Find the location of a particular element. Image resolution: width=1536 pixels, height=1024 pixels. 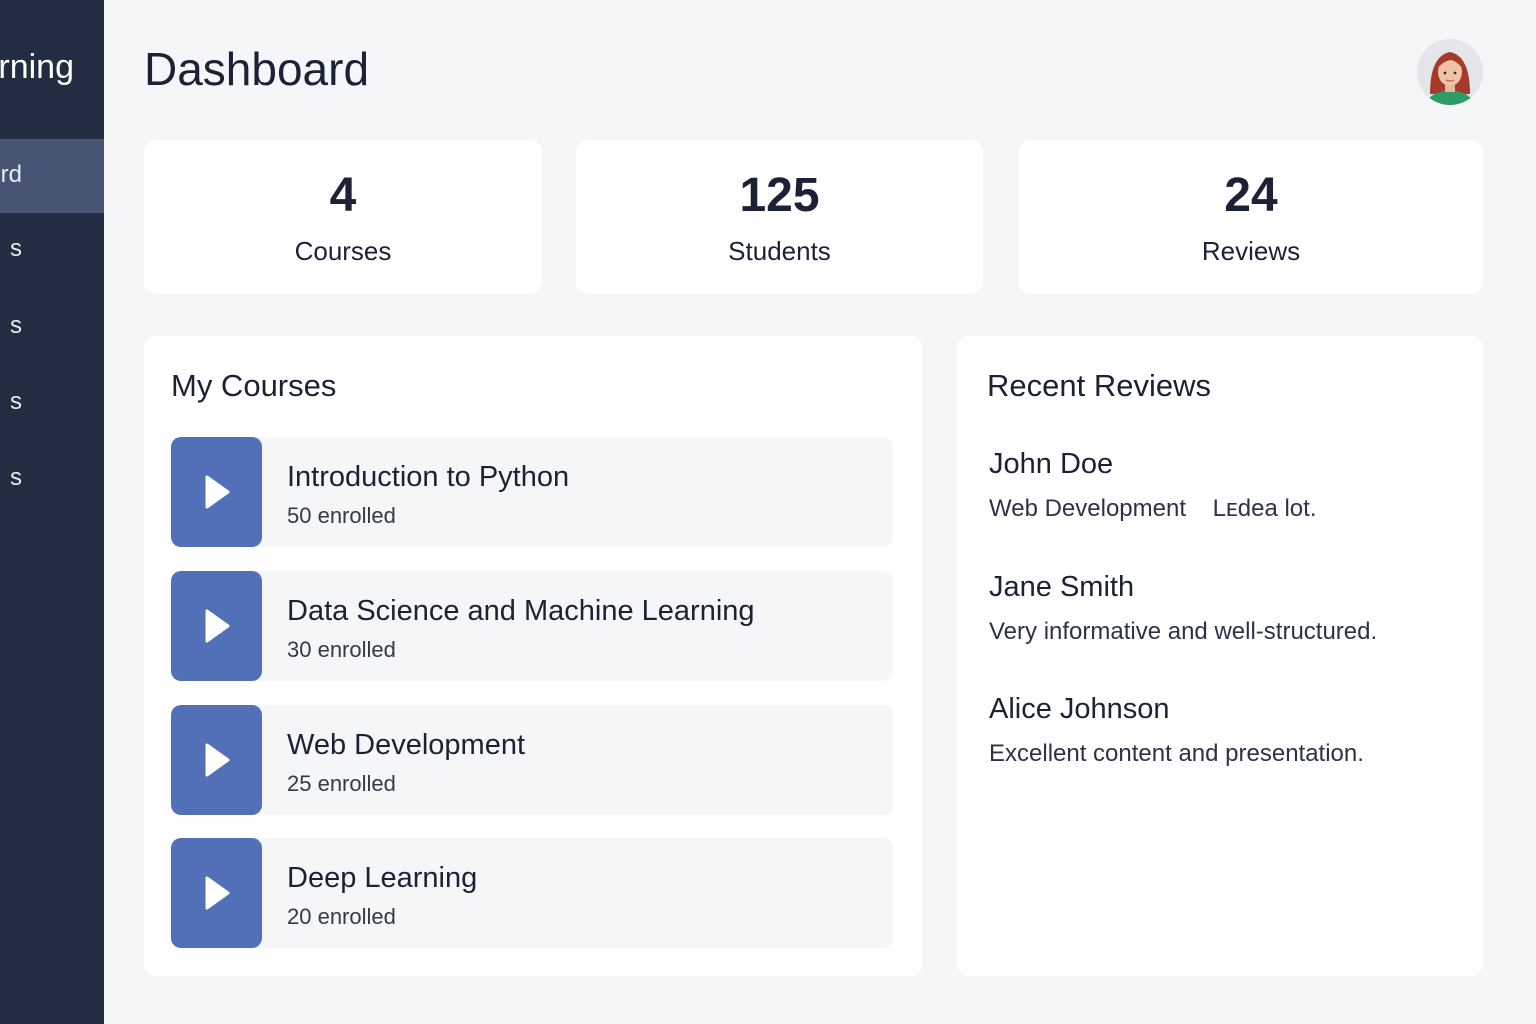

course-enrolled-count: 25 enrolled is located at coordinates (341, 783).